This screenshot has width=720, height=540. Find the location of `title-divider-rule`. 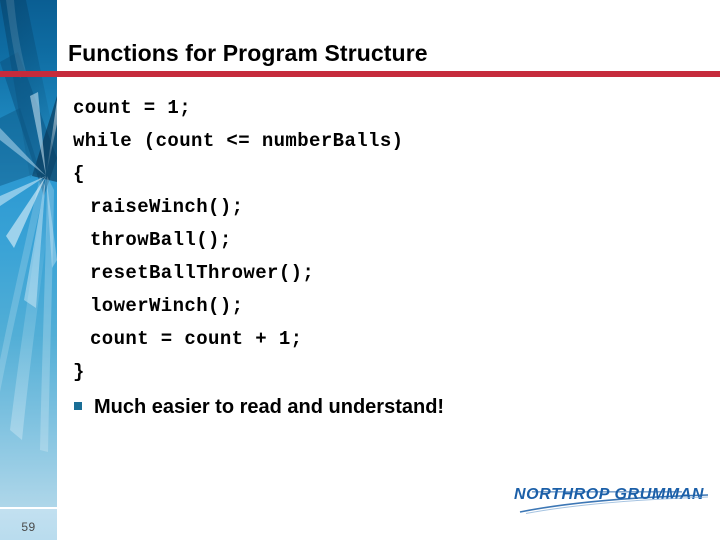

title-divider-rule is located at coordinates (360, 74).